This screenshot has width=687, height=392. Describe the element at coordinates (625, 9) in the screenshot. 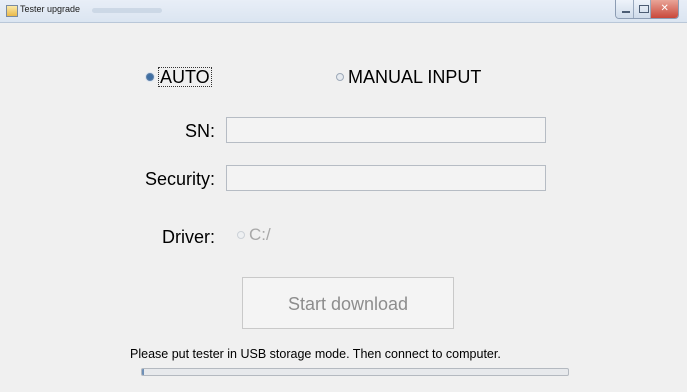

I see `minimize-icon` at that location.